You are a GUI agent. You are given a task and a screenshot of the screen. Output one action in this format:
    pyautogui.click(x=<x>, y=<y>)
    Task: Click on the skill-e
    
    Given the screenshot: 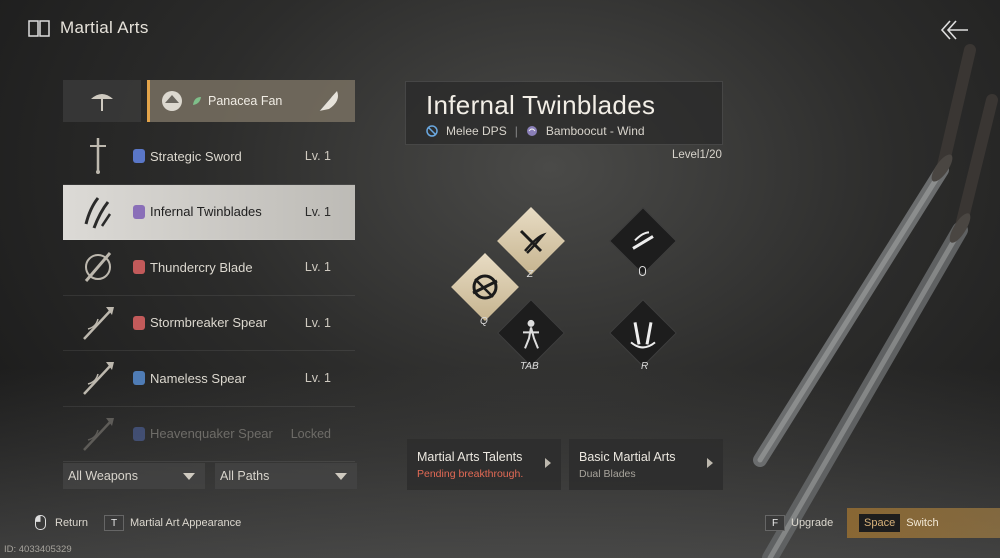 What is the action you would take?
    pyautogui.click(x=643, y=241)
    